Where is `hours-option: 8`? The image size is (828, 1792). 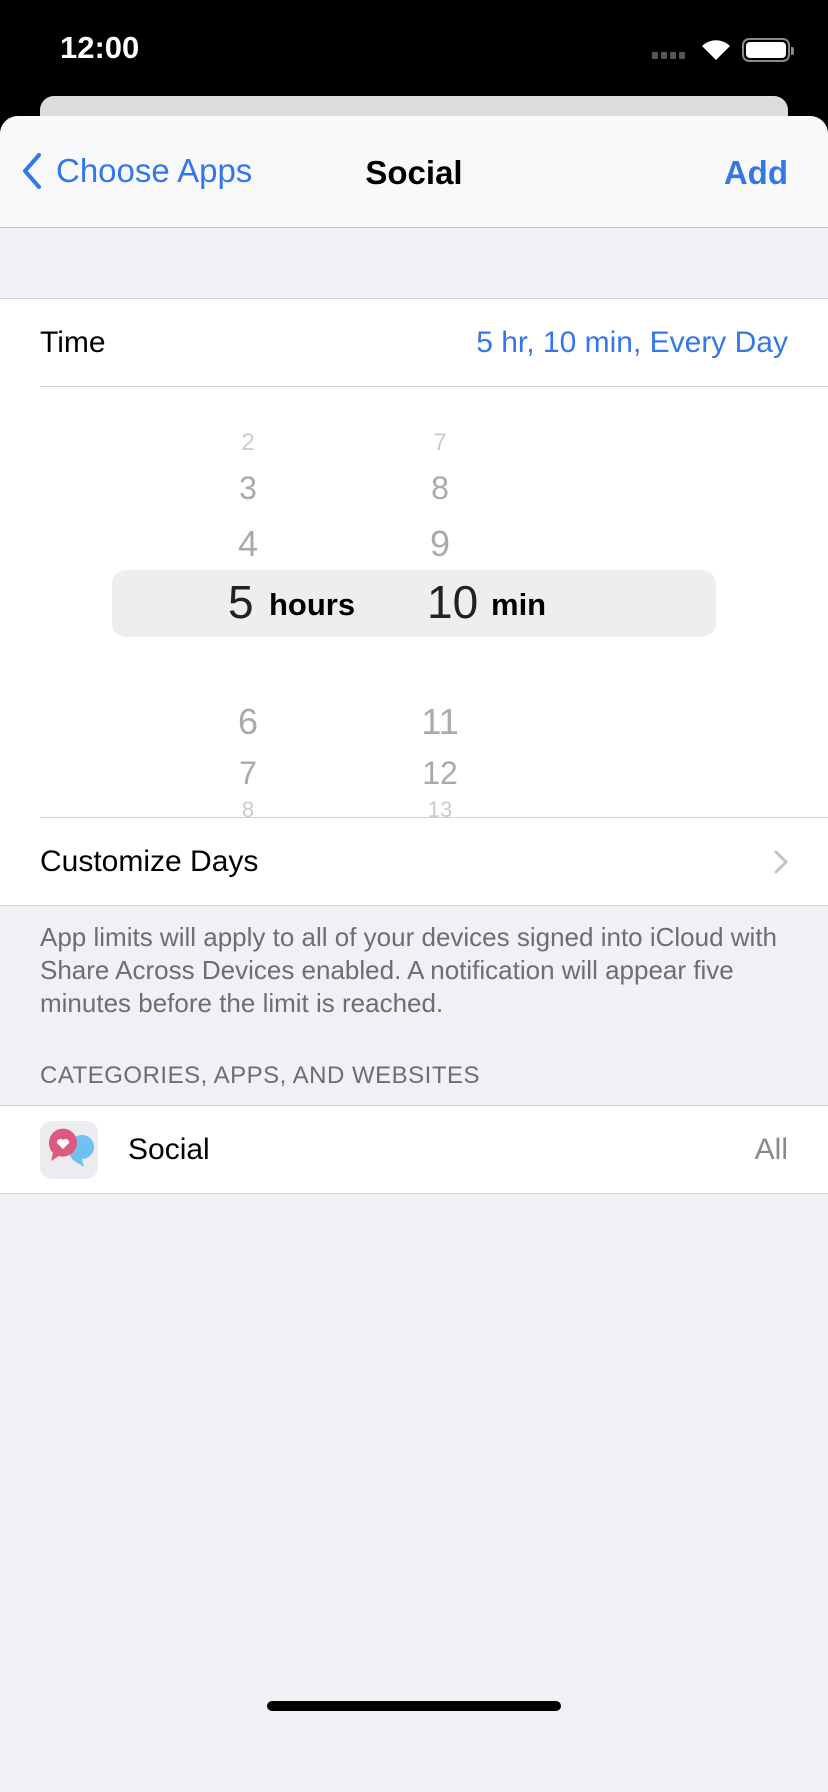
hours-option: 8 is located at coordinates (248, 809).